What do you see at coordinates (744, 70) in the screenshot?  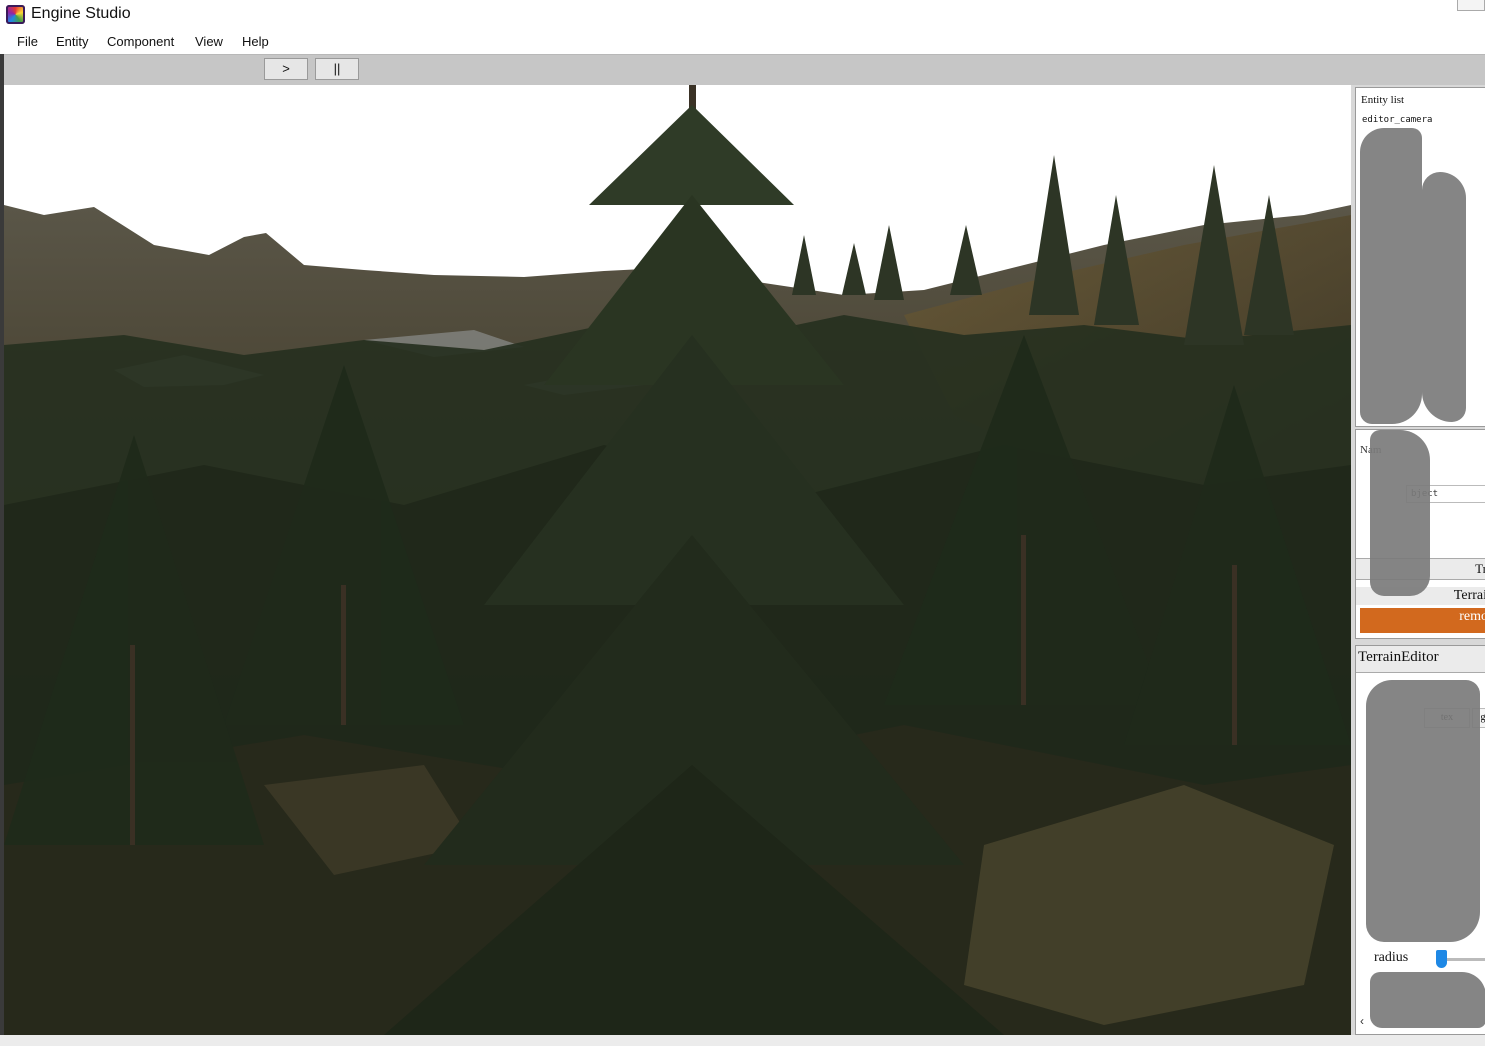 I see `toolbar: > ||` at bounding box center [744, 70].